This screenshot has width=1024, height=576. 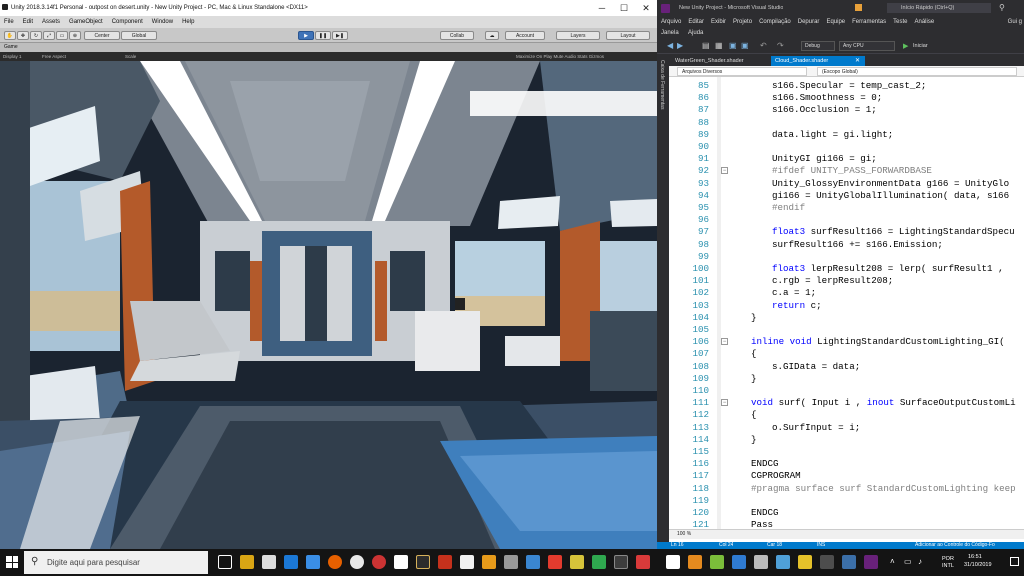 I want to click on app-red2-icon, so click(x=555, y=562).